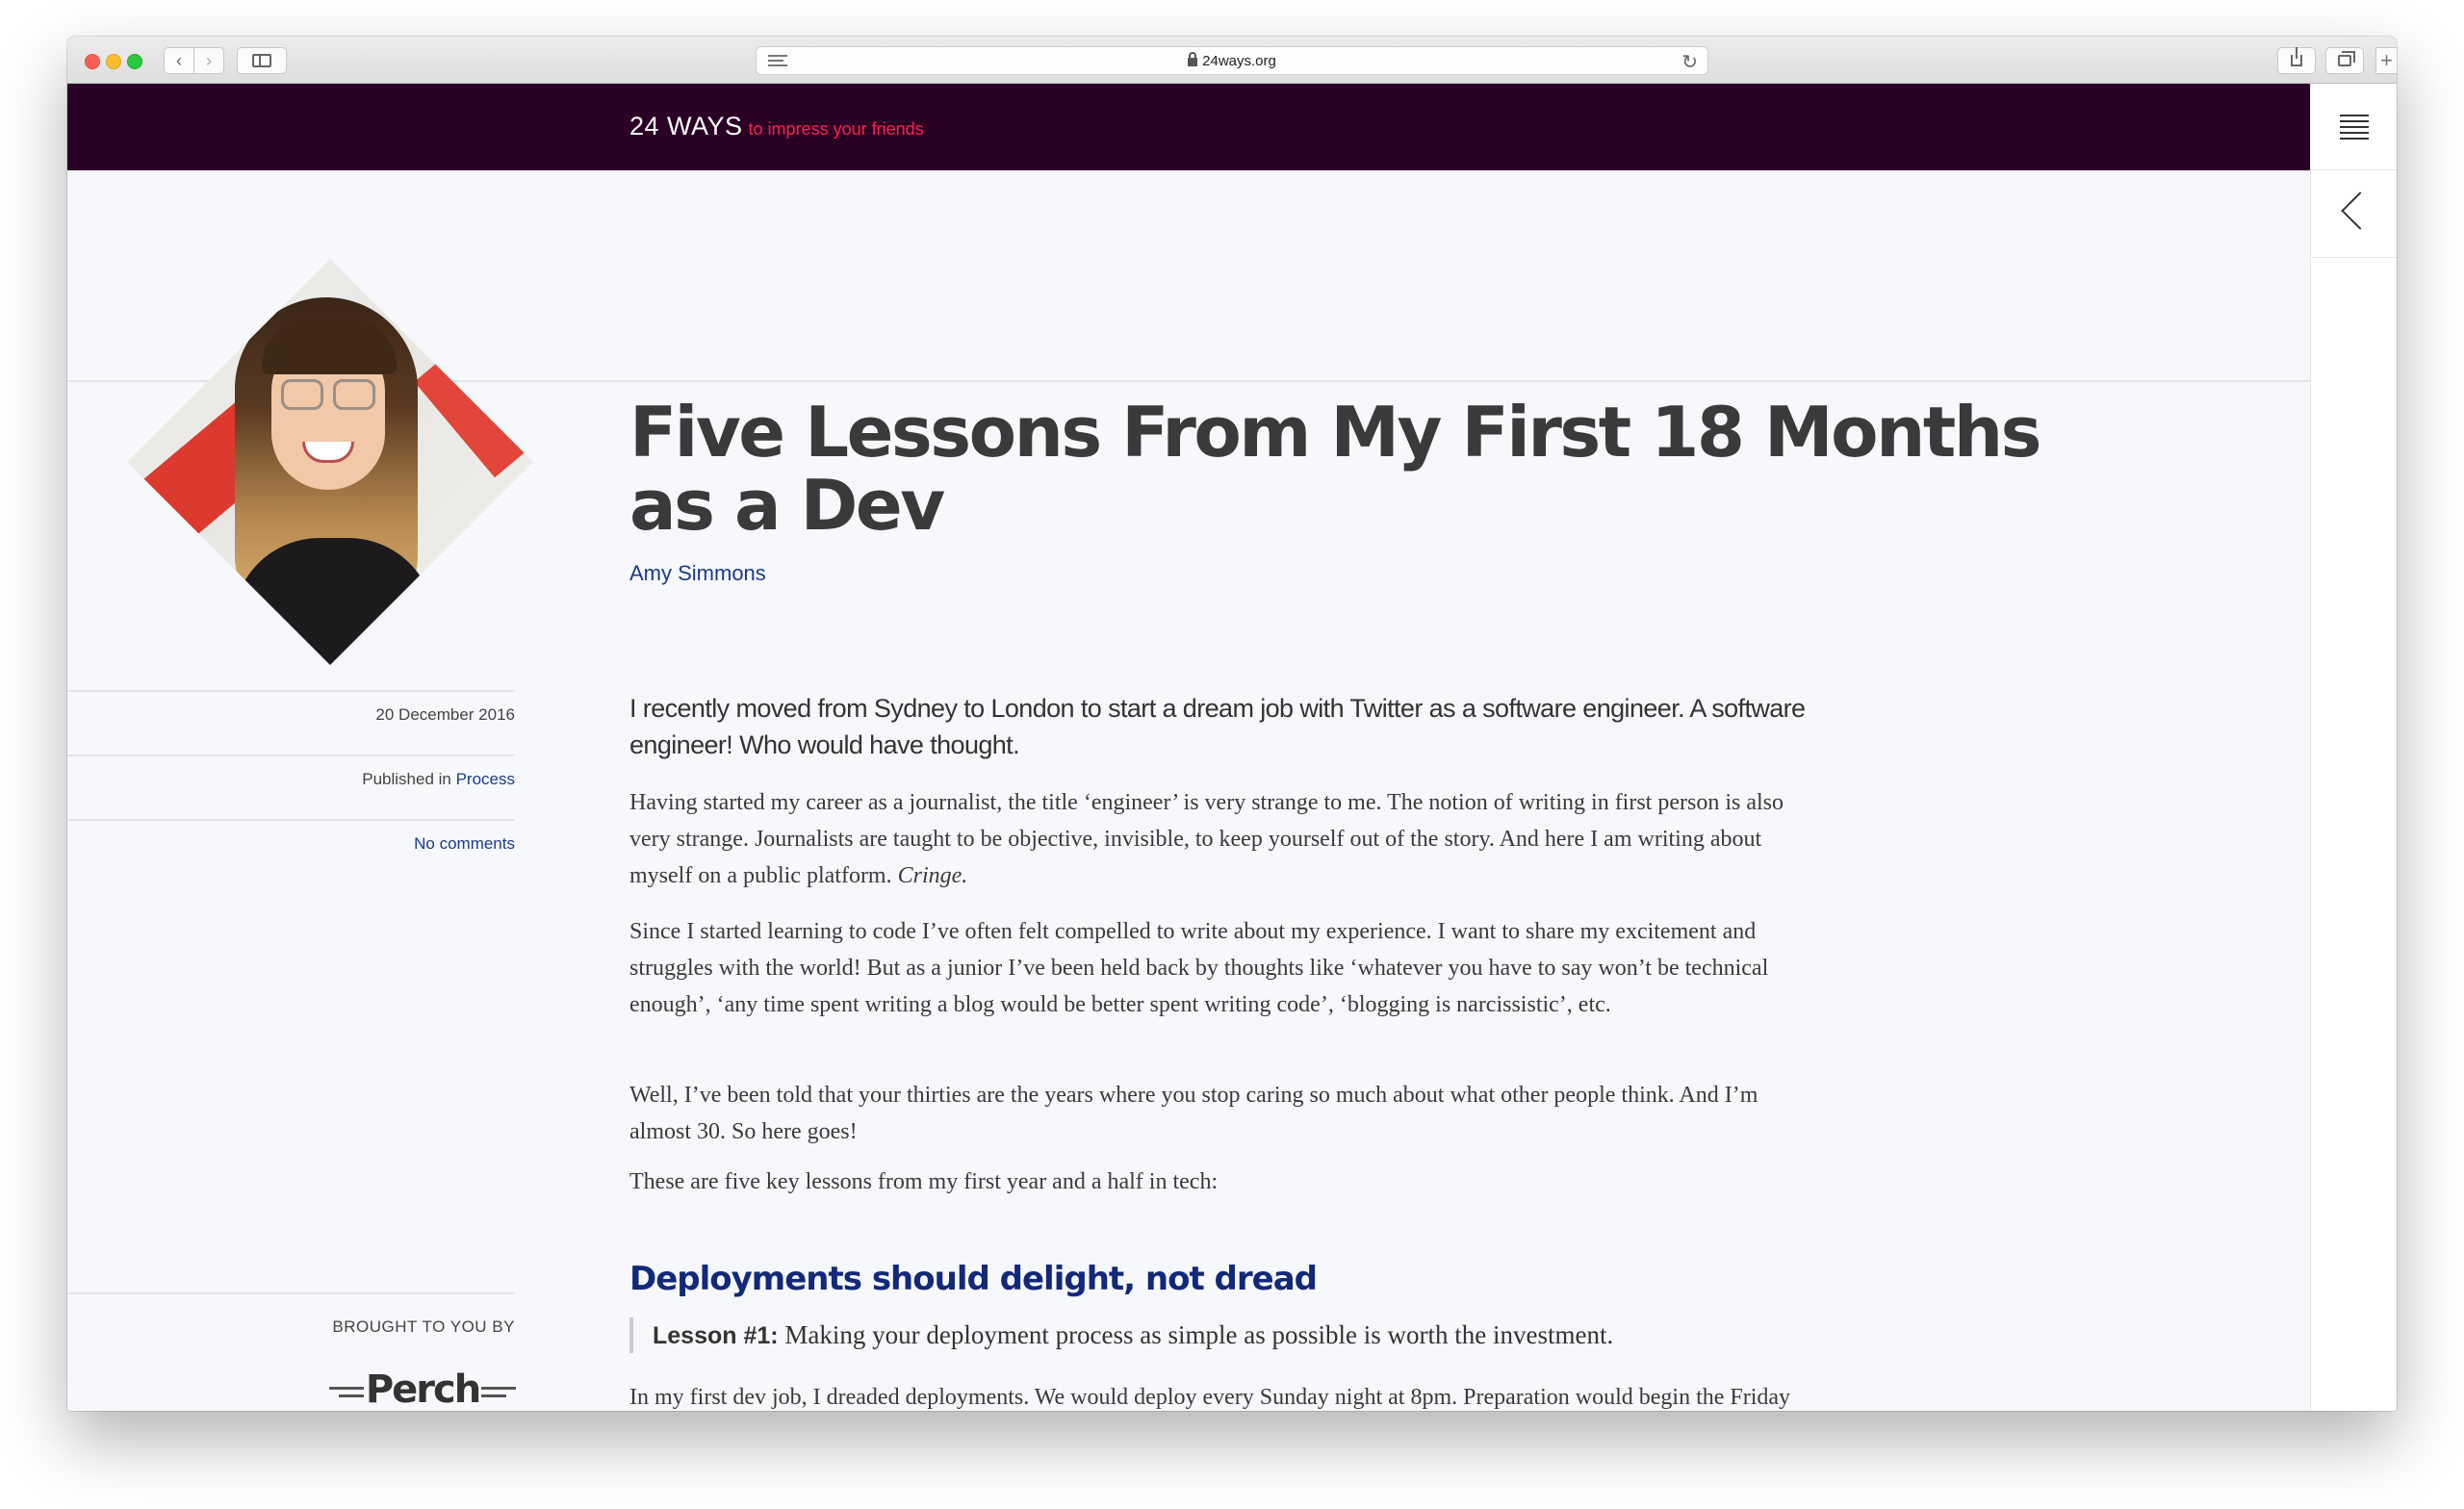  Describe the element at coordinates (464, 843) in the screenshot. I see `comments-link: No comments` at that location.